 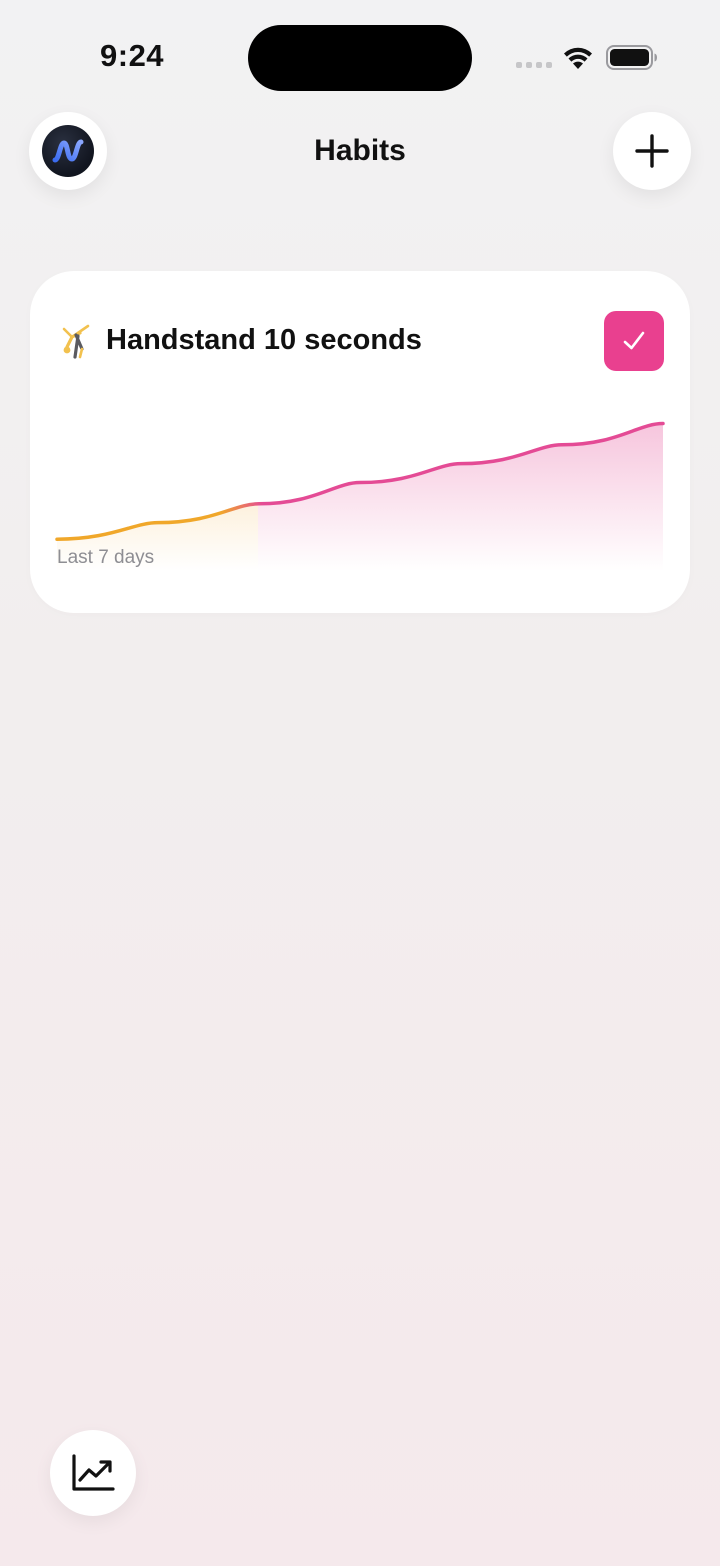 I want to click on status-time: 9:24, so click(x=132, y=55).